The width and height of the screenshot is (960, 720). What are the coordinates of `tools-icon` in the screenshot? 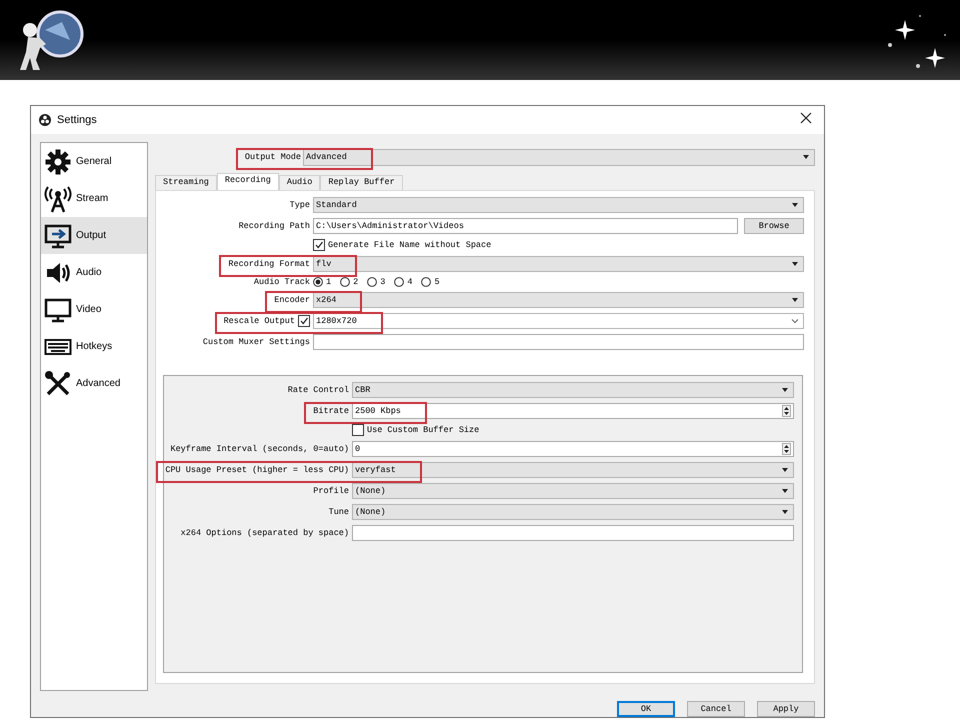 It's located at (58, 384).